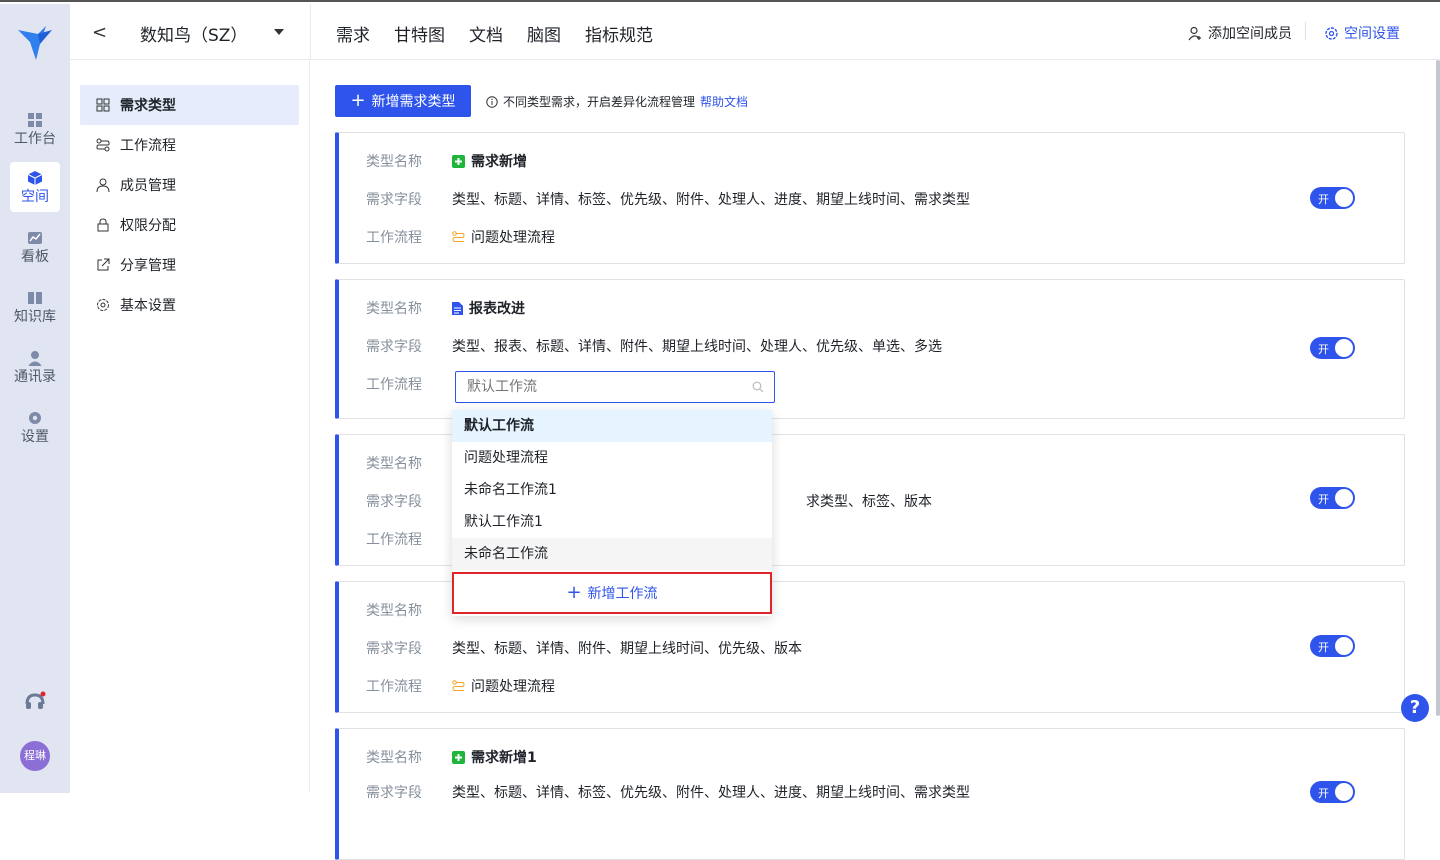  Describe the element at coordinates (458, 757) in the screenshot. I see `plus-square-icon` at that location.